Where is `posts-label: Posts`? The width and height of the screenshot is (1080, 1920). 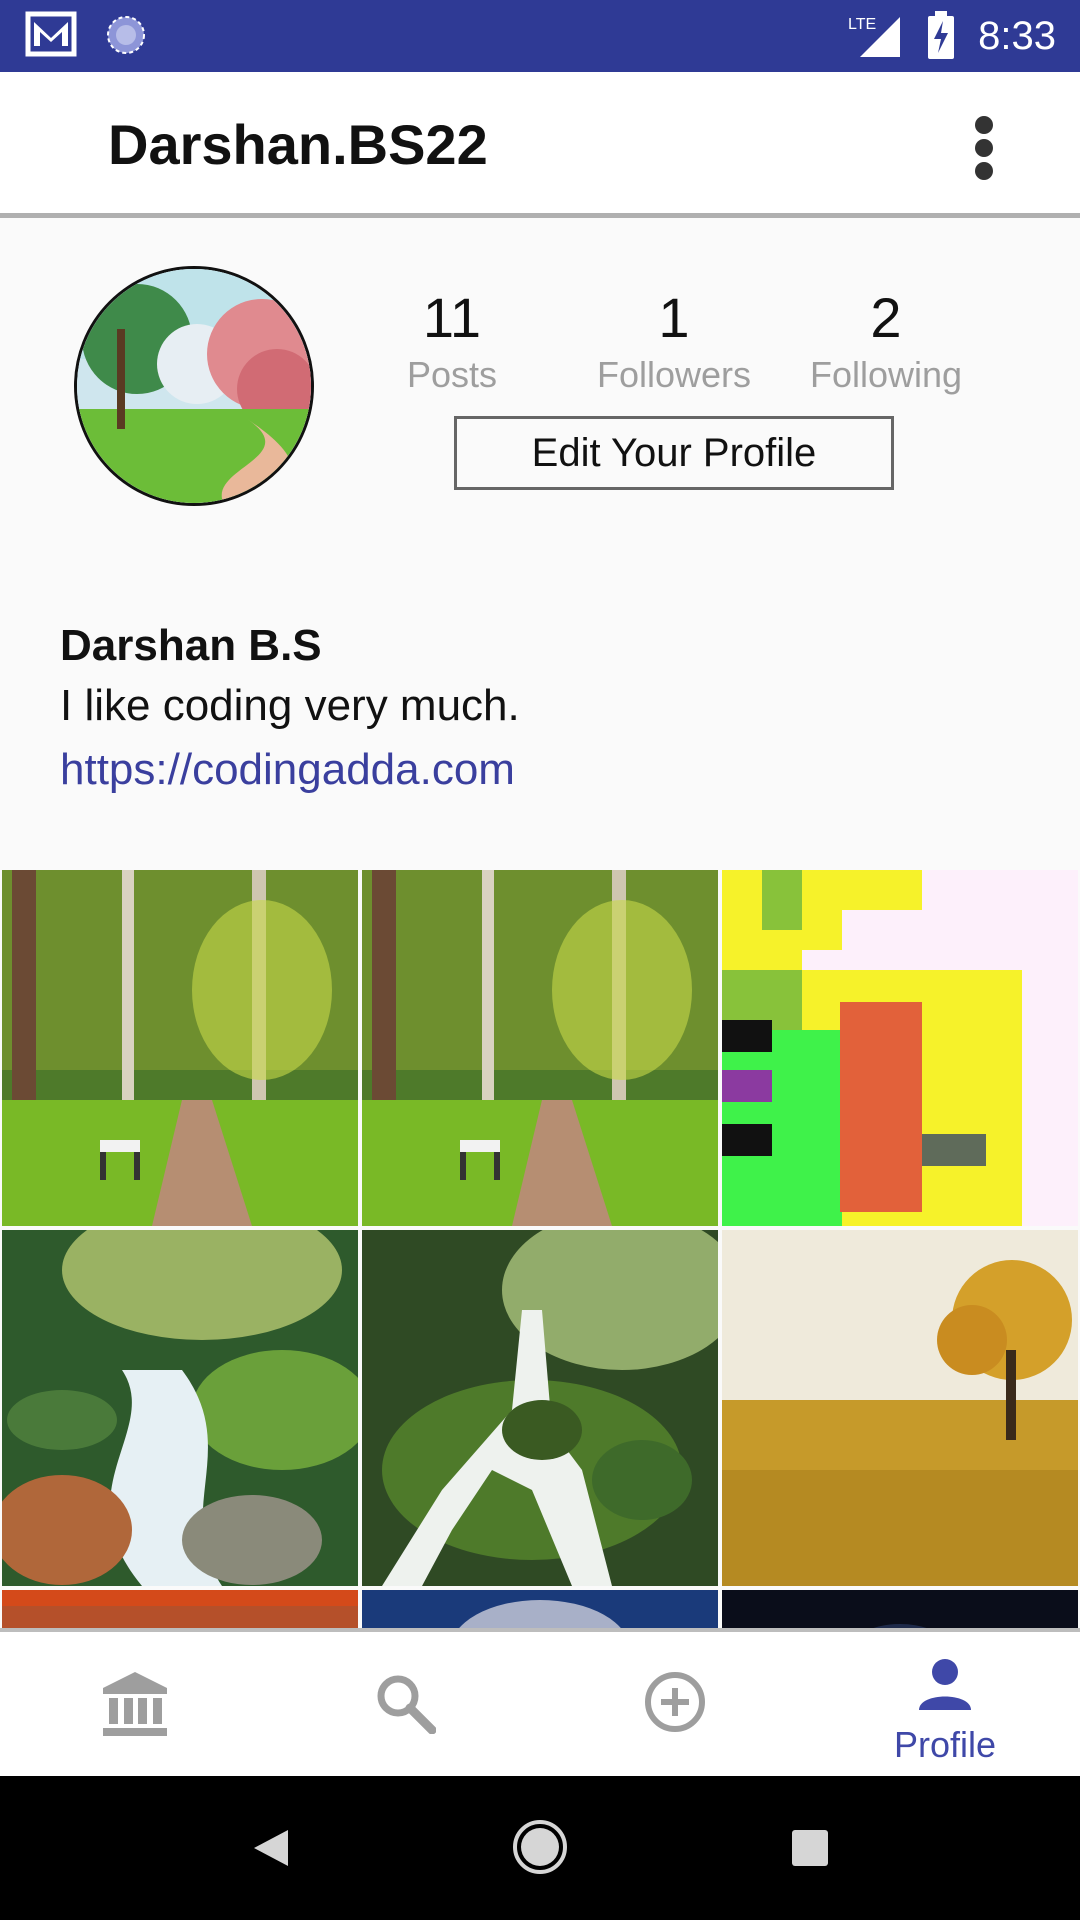 posts-label: Posts is located at coordinates (452, 374).